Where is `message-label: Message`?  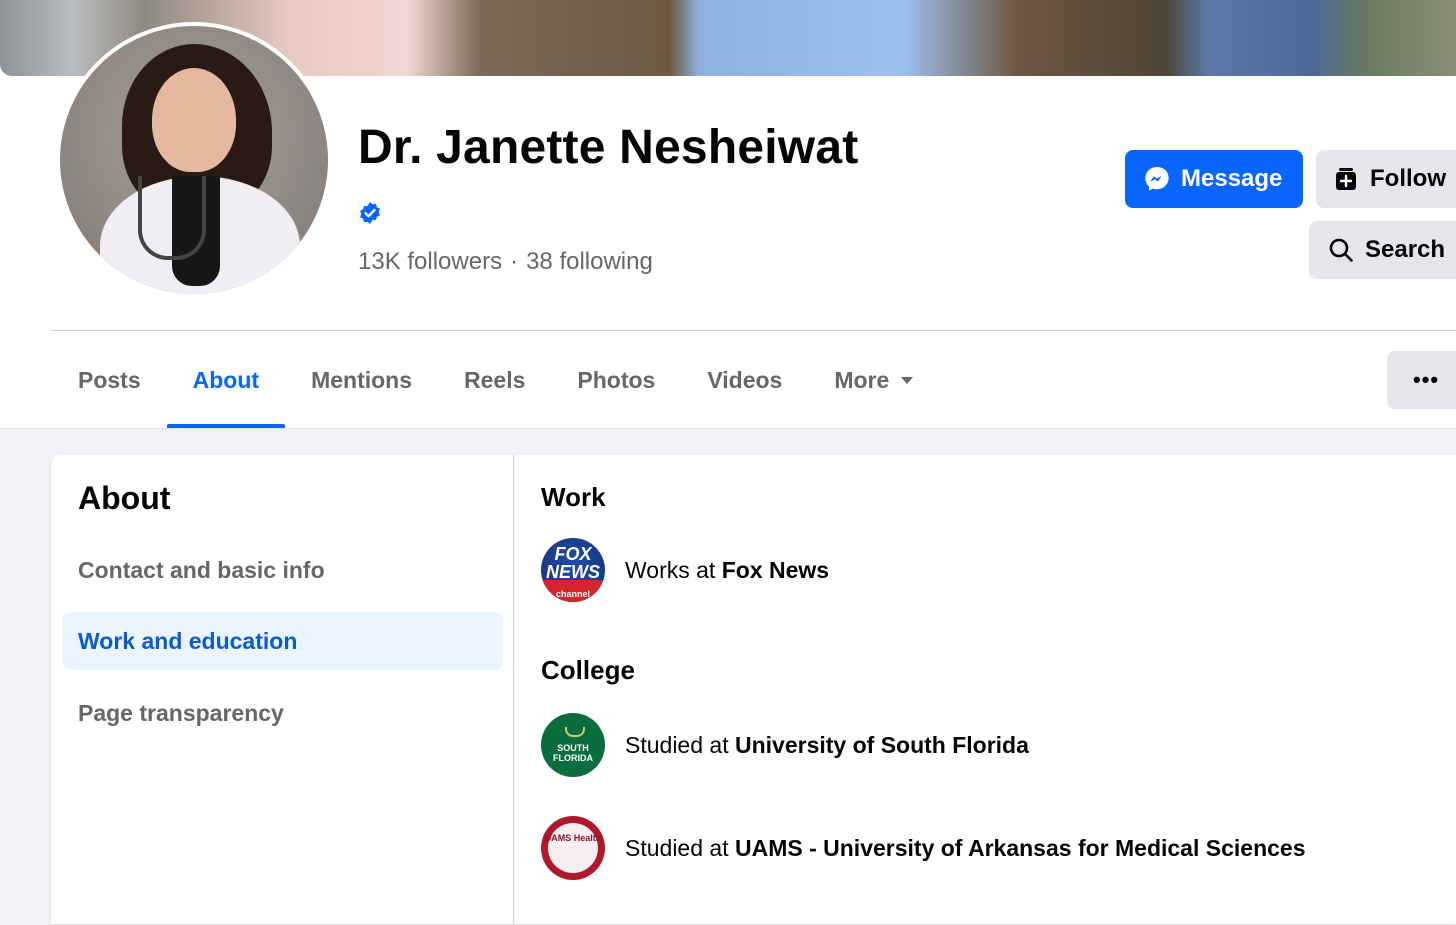 message-label: Message is located at coordinates (1232, 178).